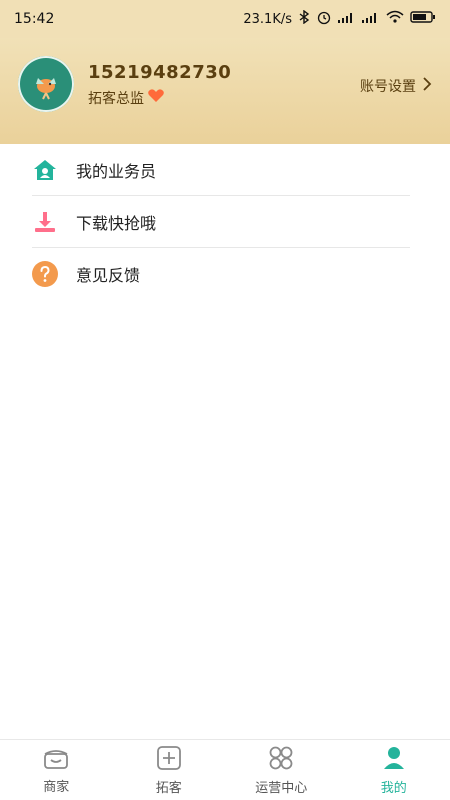  Describe the element at coordinates (427, 86) in the screenshot. I see `chevron-right-icon` at that location.